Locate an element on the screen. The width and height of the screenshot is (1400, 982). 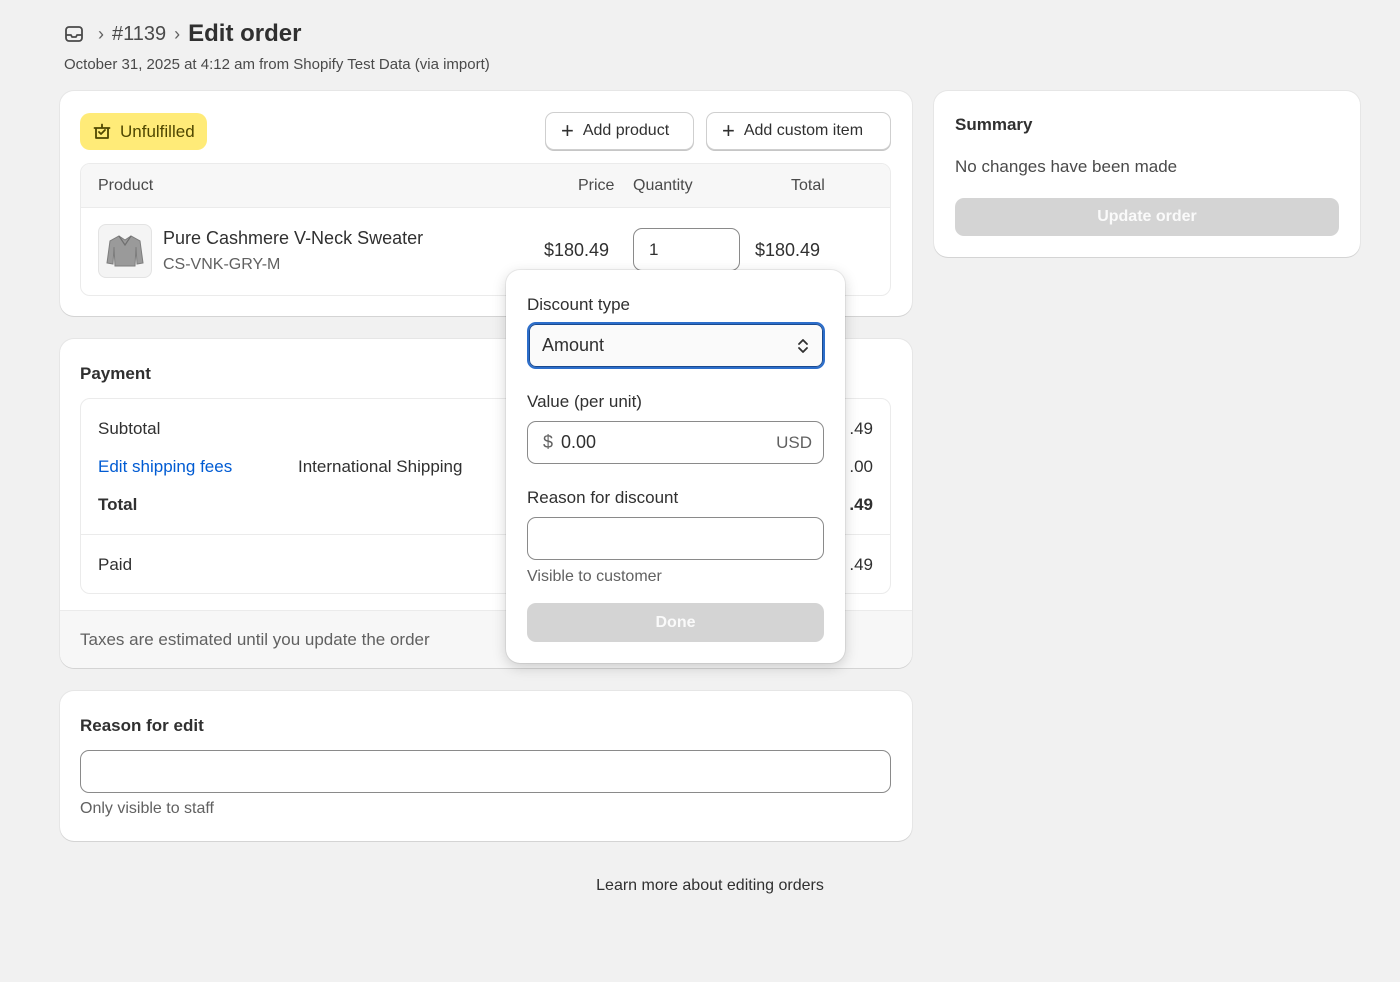
shipping-amount: .00 is located at coordinates (861, 466).